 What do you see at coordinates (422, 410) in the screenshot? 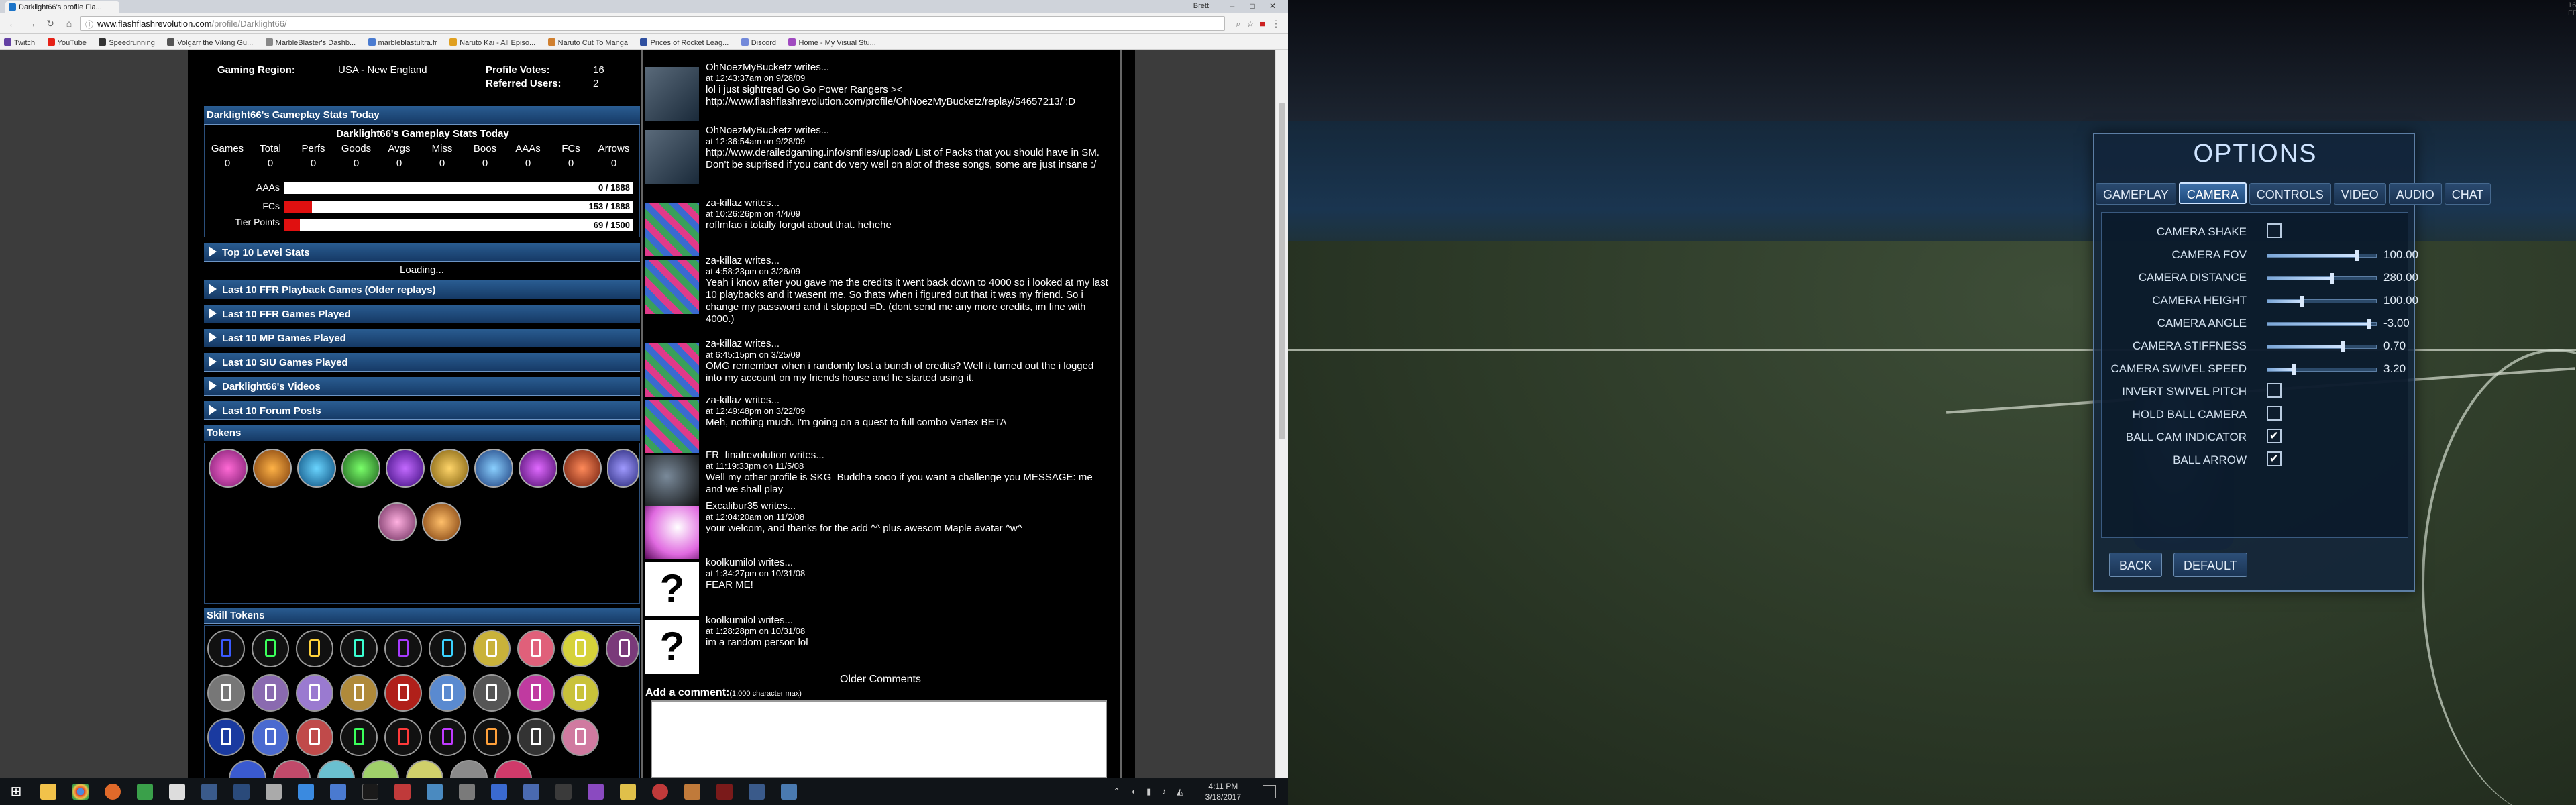
I see `section-bar: Last 10 Forum Posts` at bounding box center [422, 410].